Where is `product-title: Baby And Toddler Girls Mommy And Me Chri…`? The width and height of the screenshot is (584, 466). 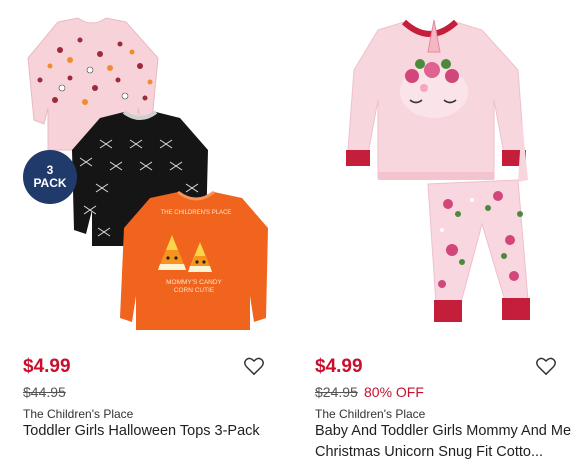 product-title: Baby And Toddler Girls Mommy And Me Chri… is located at coordinates (445, 442).